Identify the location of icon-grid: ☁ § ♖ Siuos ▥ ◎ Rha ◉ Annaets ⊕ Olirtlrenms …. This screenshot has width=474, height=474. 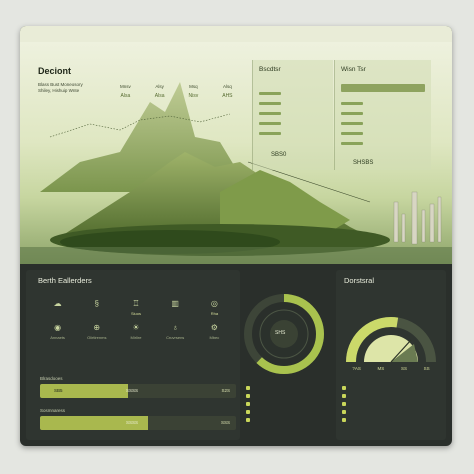
(136, 319).